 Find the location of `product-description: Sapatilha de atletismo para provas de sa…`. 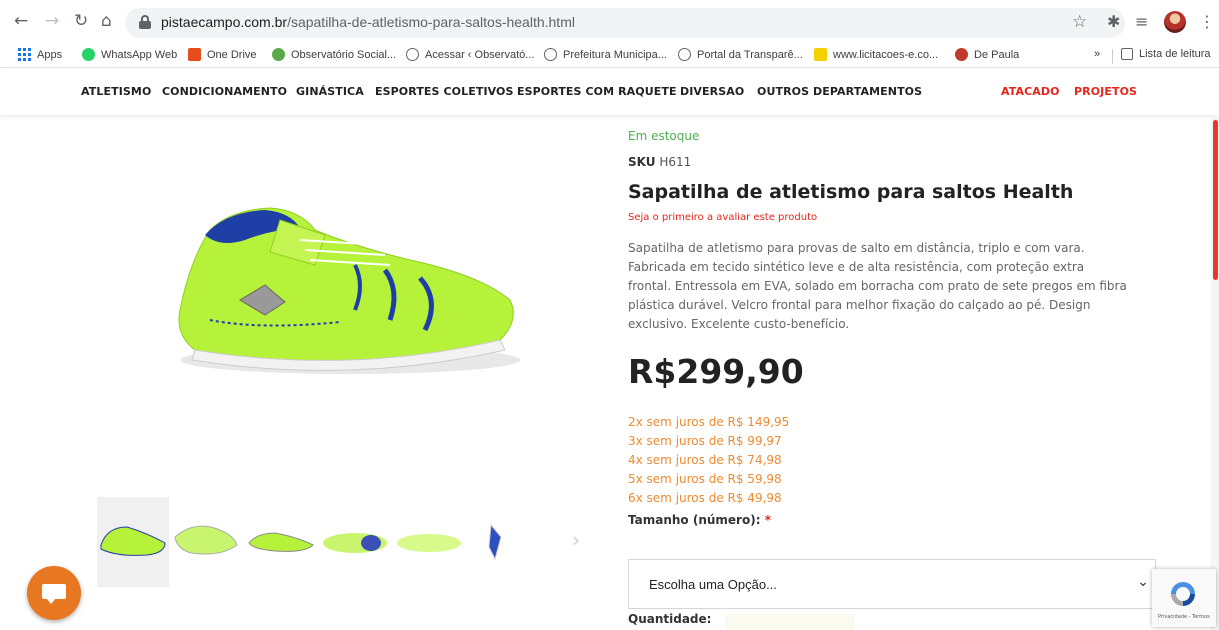

product-description: Sapatilha de atletismo para provas de sa… is located at coordinates (877, 286).